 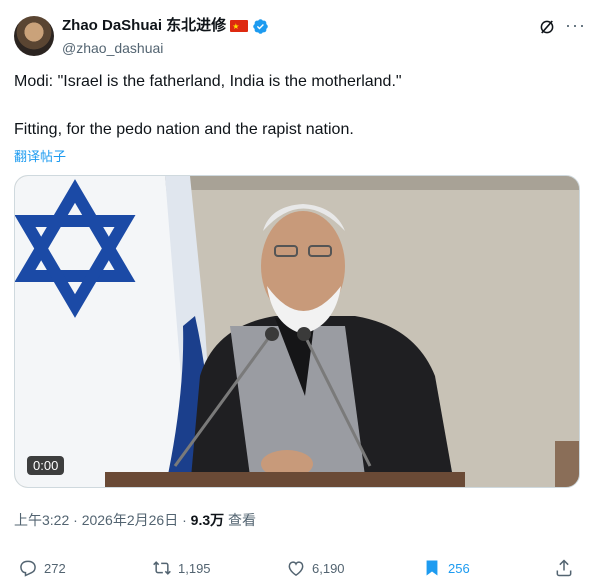 I want to click on like-icon, so click(x=296, y=568).